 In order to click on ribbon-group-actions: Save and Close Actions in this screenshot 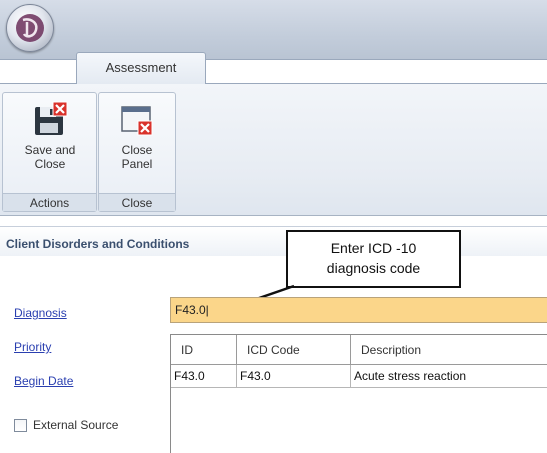, I will do `click(49, 152)`.